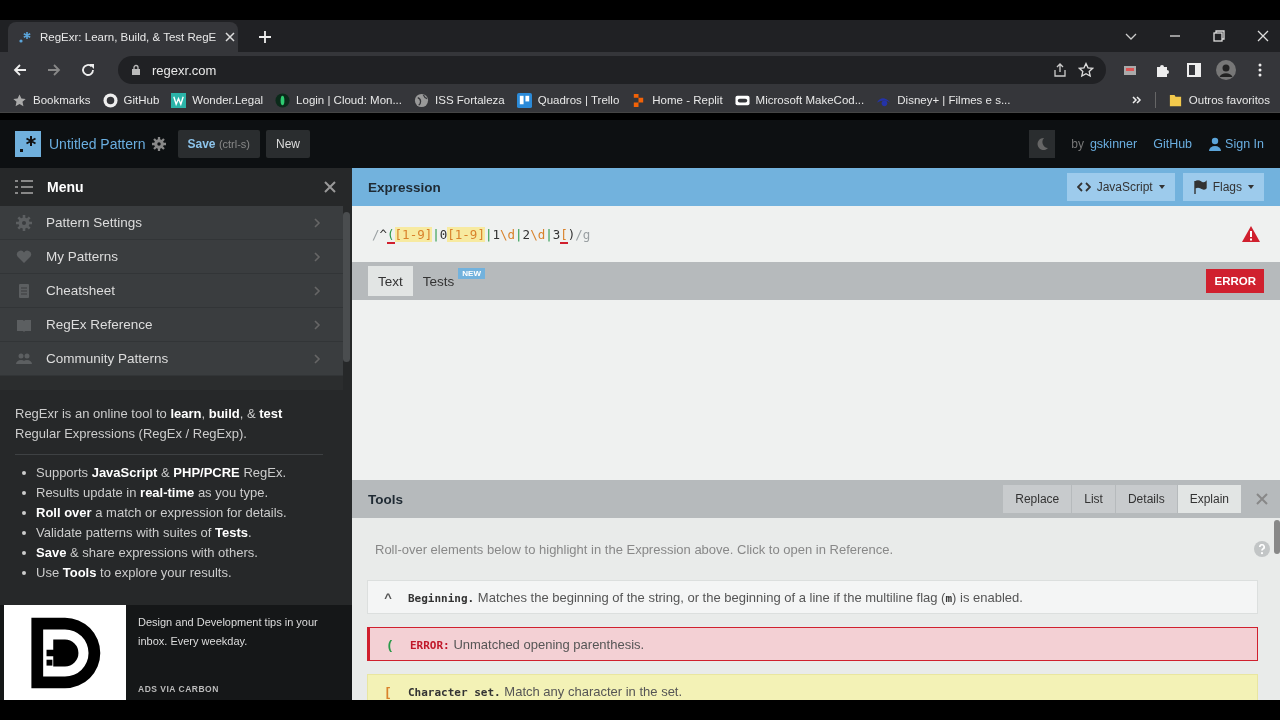 Image resolution: width=1280 pixels, height=720 pixels. I want to click on share-icon, so click(1060, 70).